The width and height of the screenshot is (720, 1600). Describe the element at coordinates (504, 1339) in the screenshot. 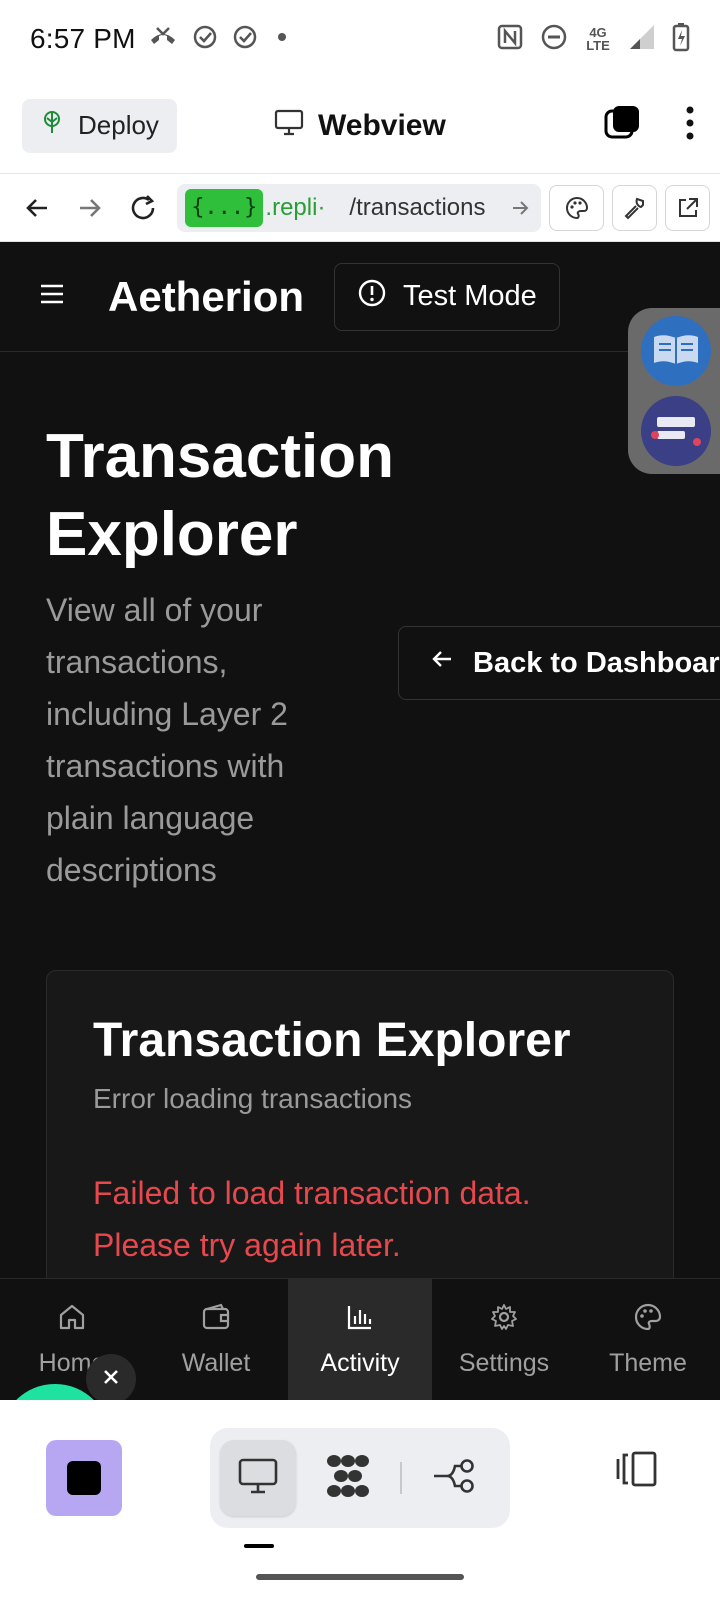

I see `tab-settings: Settings` at that location.